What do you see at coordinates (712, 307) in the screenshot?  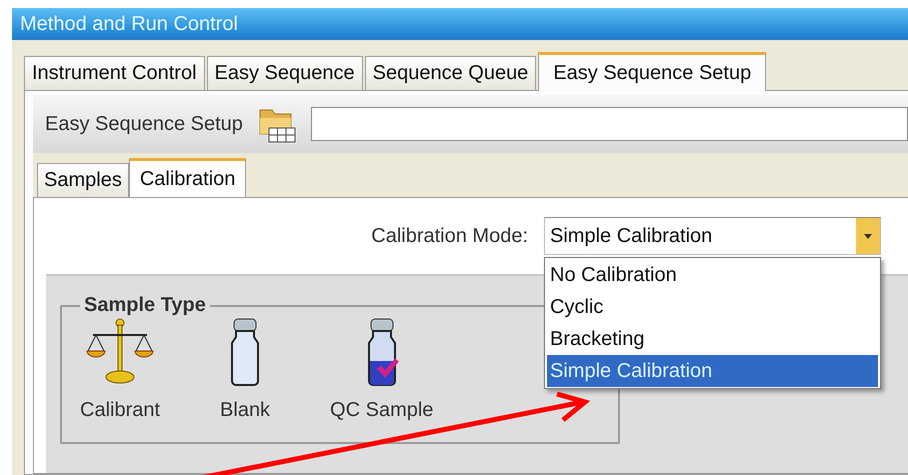 I see `dropdown-option: Cyclic` at bounding box center [712, 307].